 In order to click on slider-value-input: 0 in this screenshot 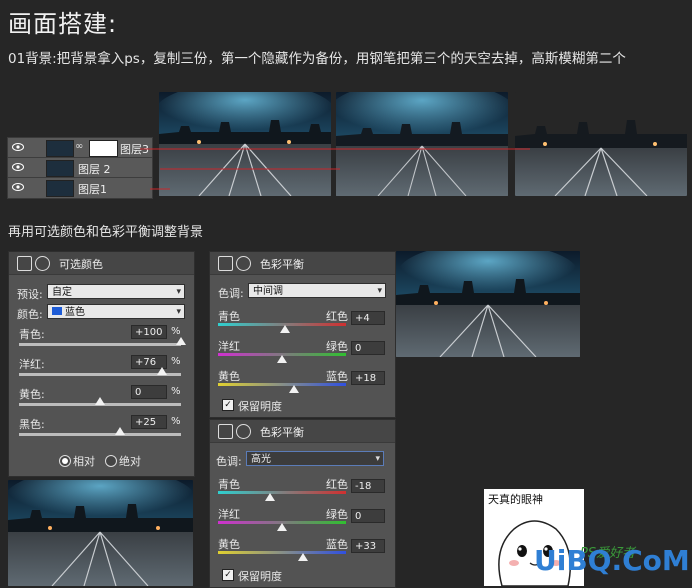, I will do `click(149, 392)`.